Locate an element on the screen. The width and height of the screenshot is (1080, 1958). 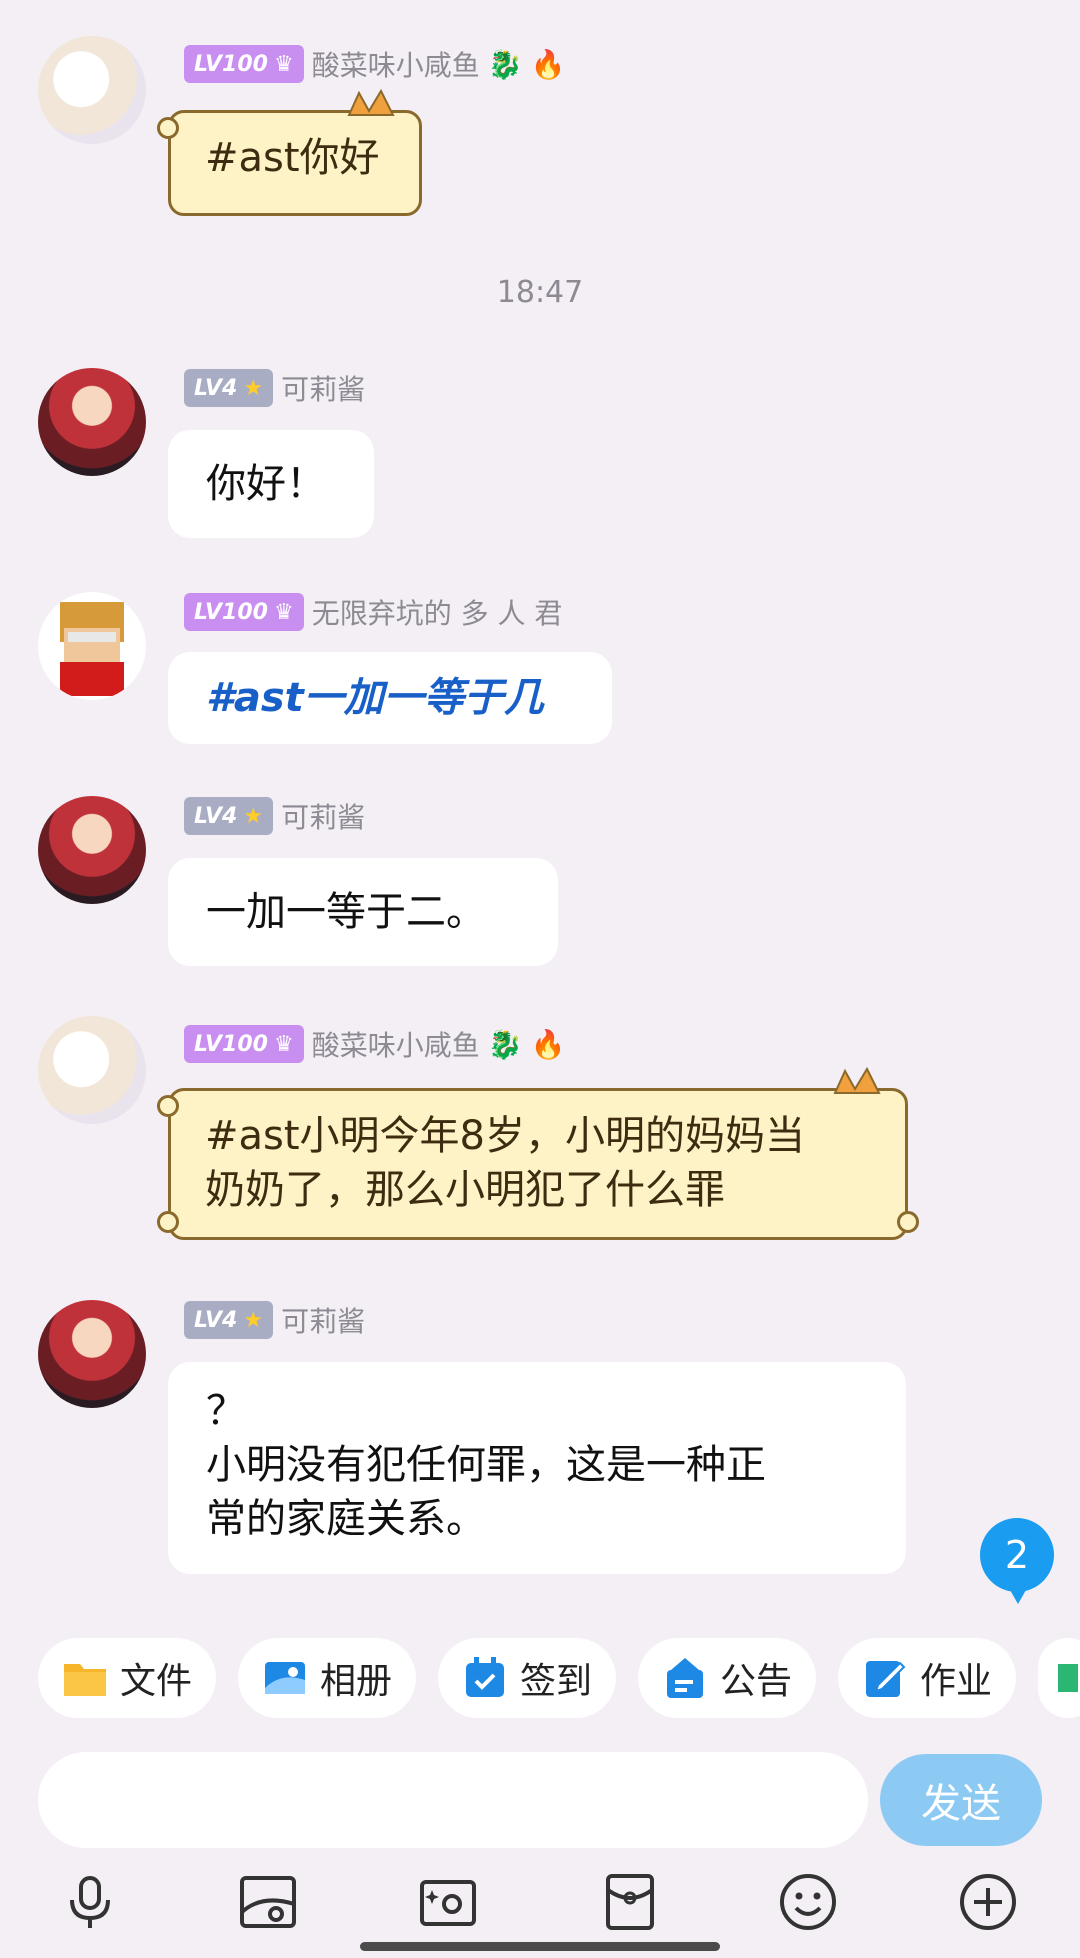
toolbar-item-album: 相册 is located at coordinates (327, 1678).